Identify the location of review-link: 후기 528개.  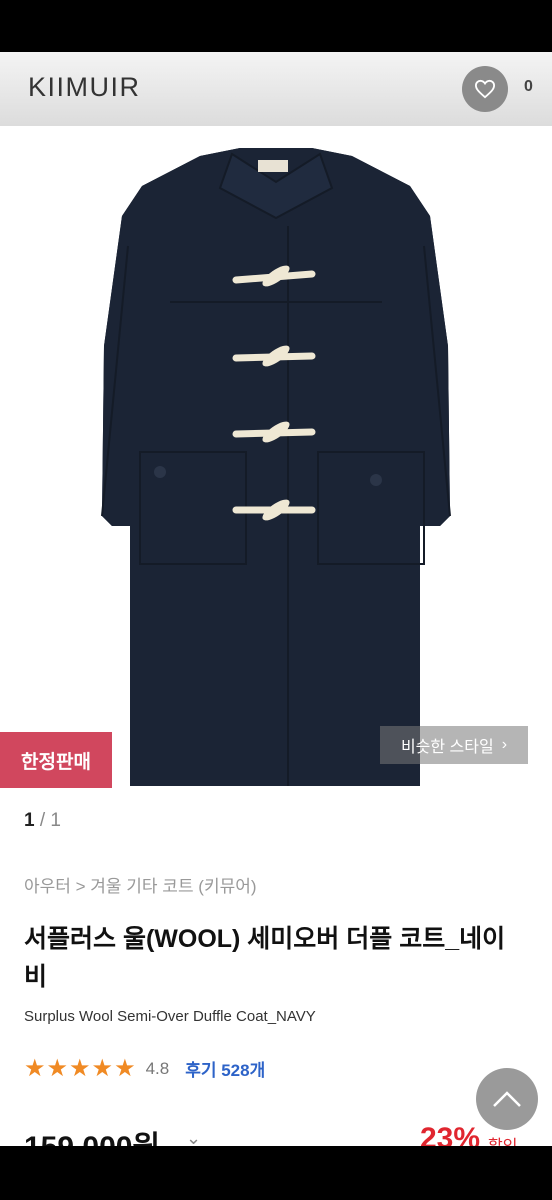
(225, 1068).